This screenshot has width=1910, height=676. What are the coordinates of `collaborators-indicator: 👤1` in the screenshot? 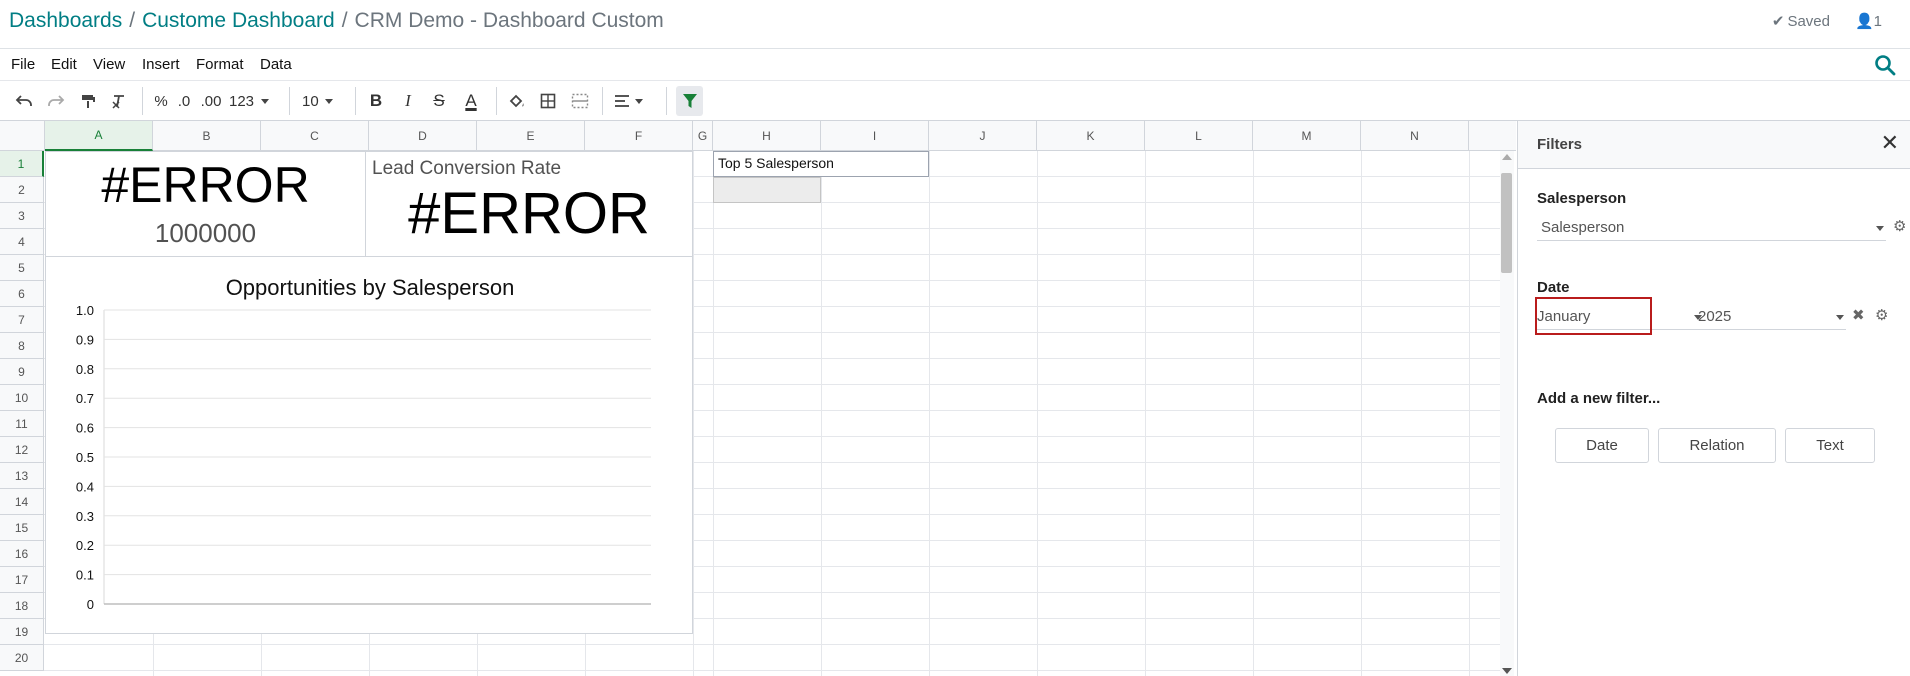 It's located at (1868, 21).